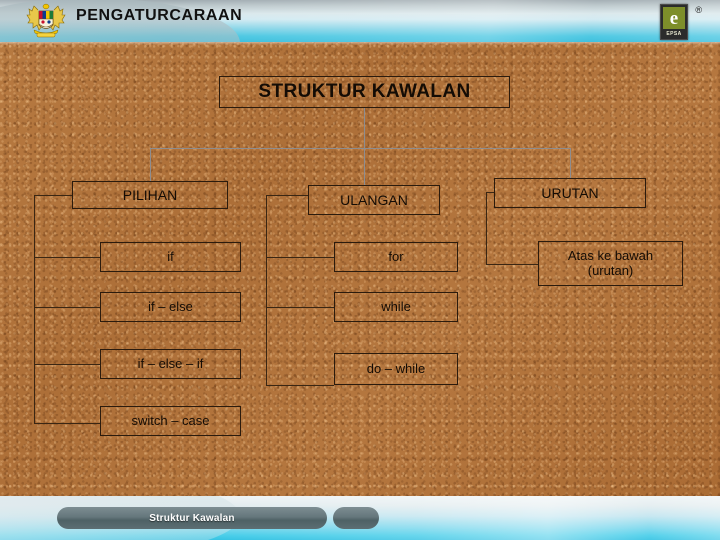  Describe the element at coordinates (170, 421) in the screenshot. I see `leaf-box-switch-case: switch – case` at that location.